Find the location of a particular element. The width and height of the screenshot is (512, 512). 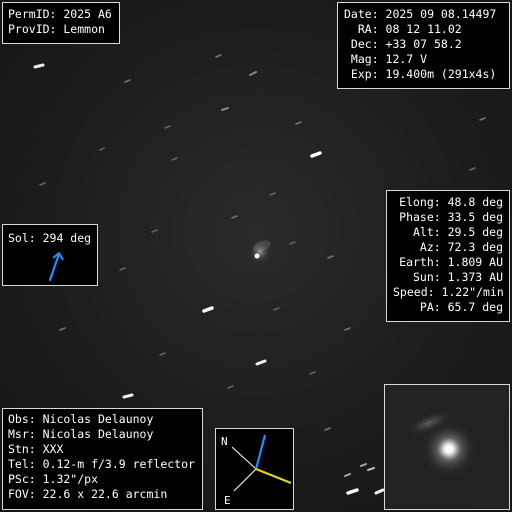

obs-date: Date: 2025 09 08.14497 is located at coordinates (420, 14).